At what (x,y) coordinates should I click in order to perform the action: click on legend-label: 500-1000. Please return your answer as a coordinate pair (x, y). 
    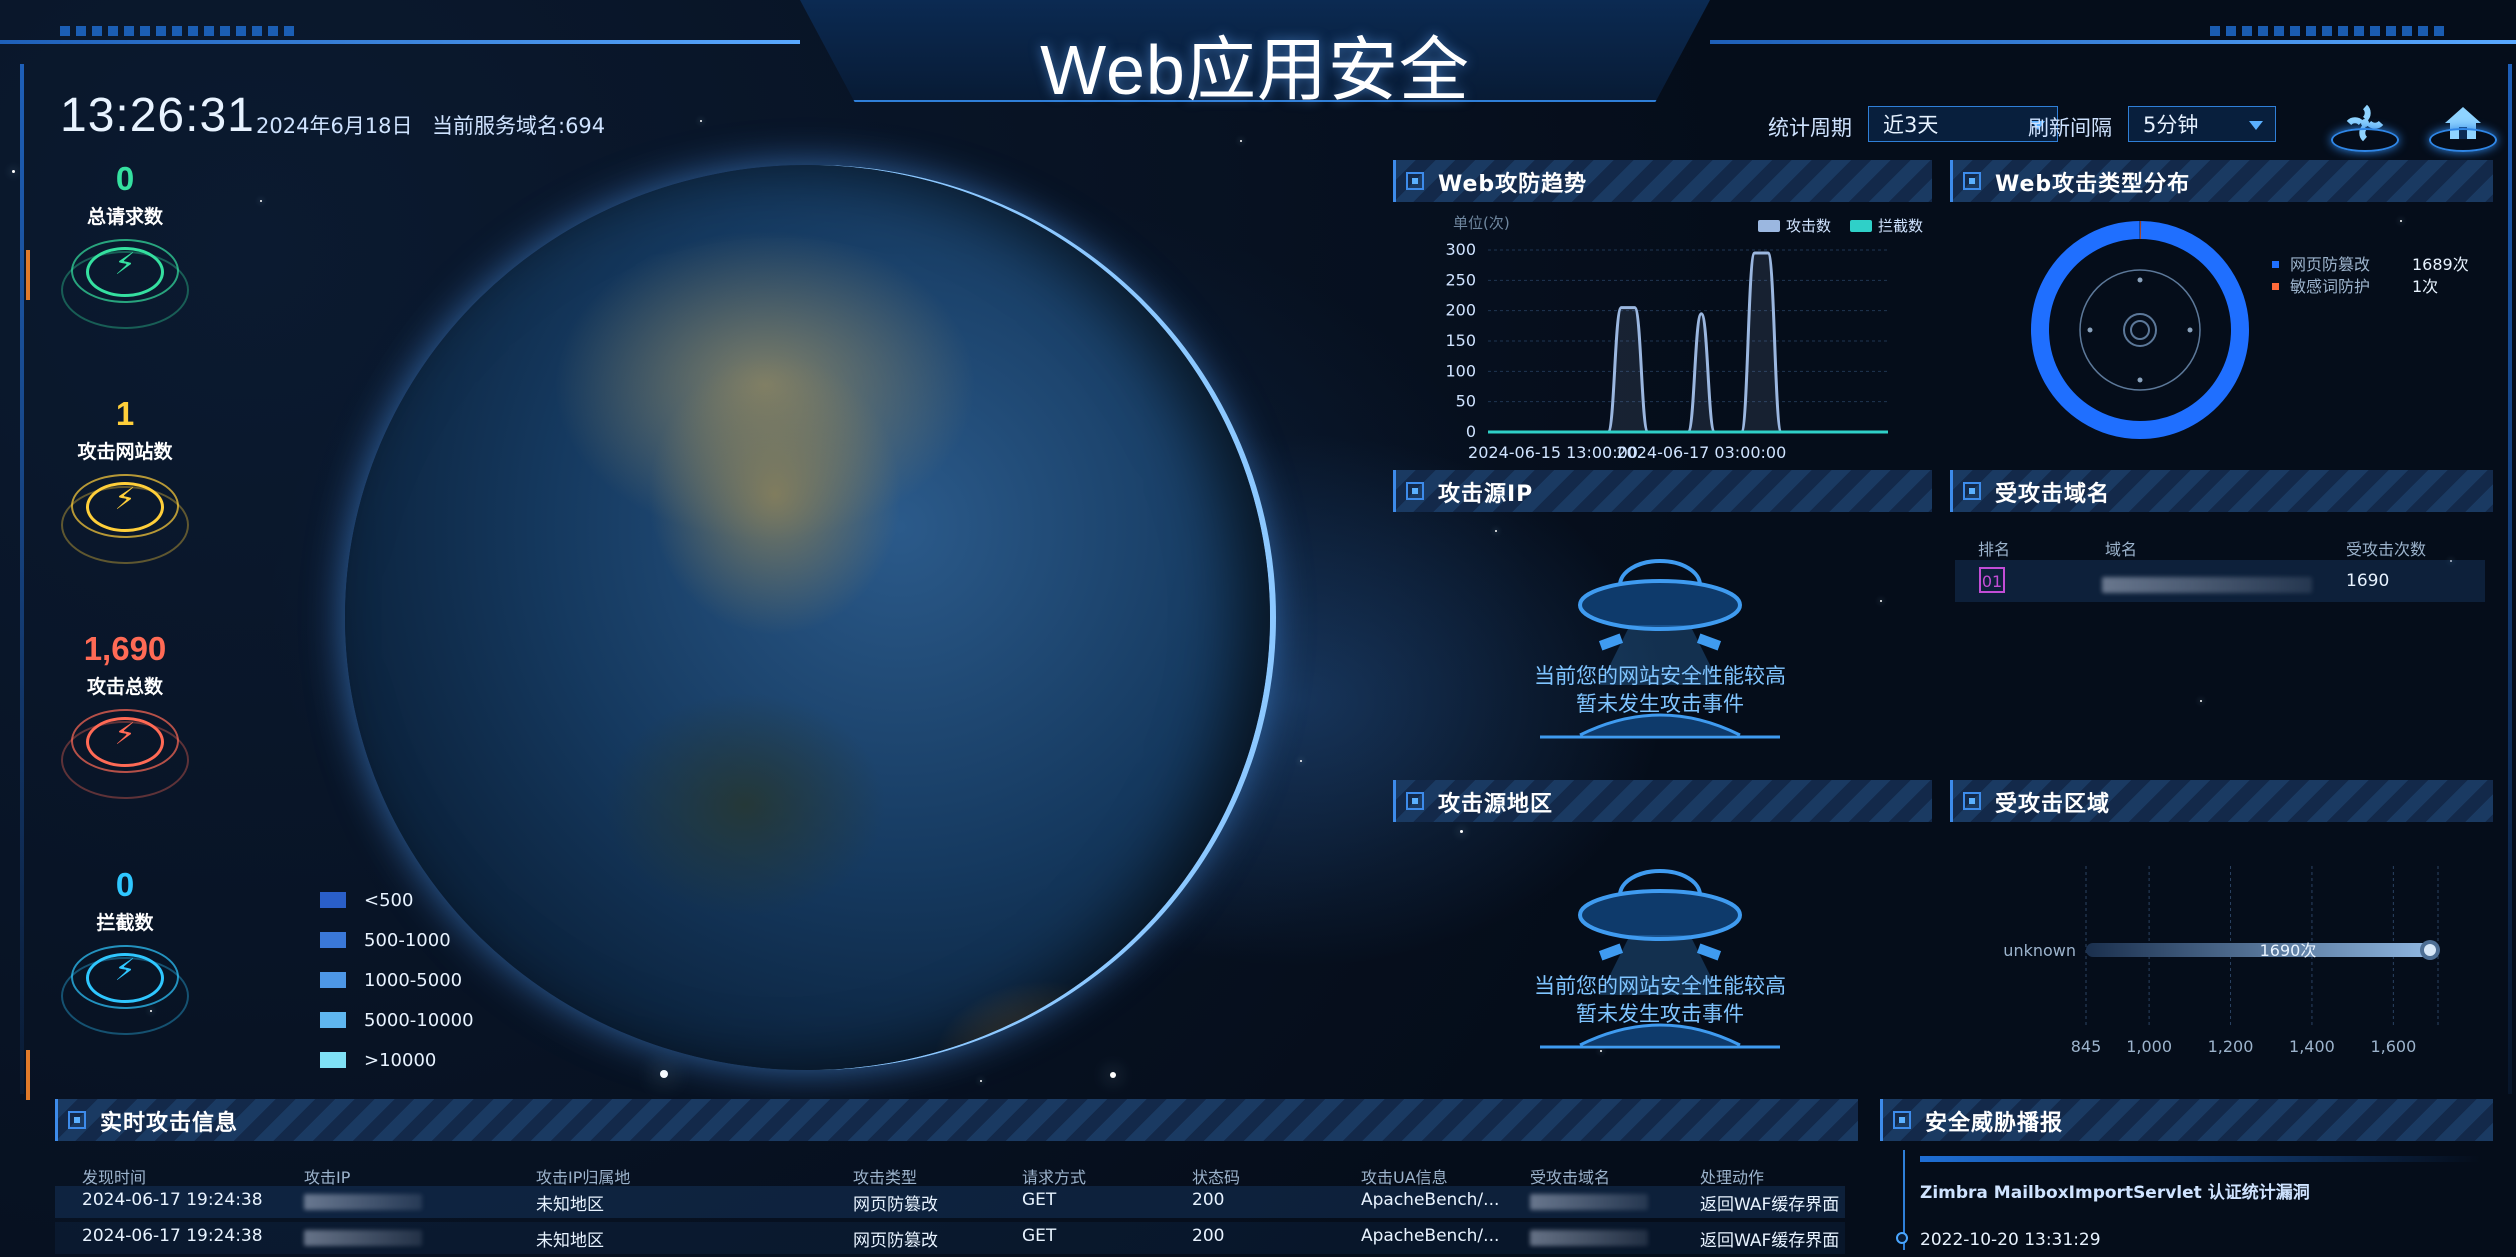
    Looking at the image, I should click on (407, 940).